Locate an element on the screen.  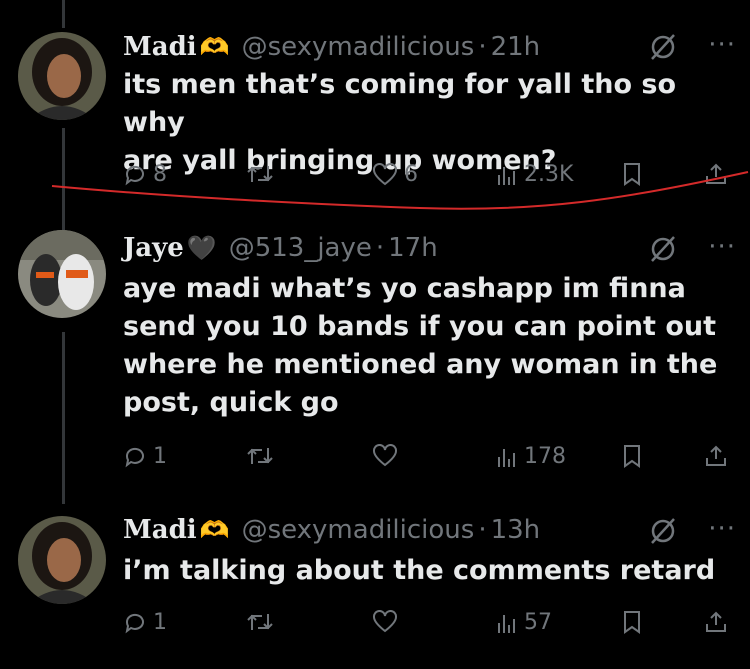
name-emoji: 🖤 is located at coordinates (201, 248).